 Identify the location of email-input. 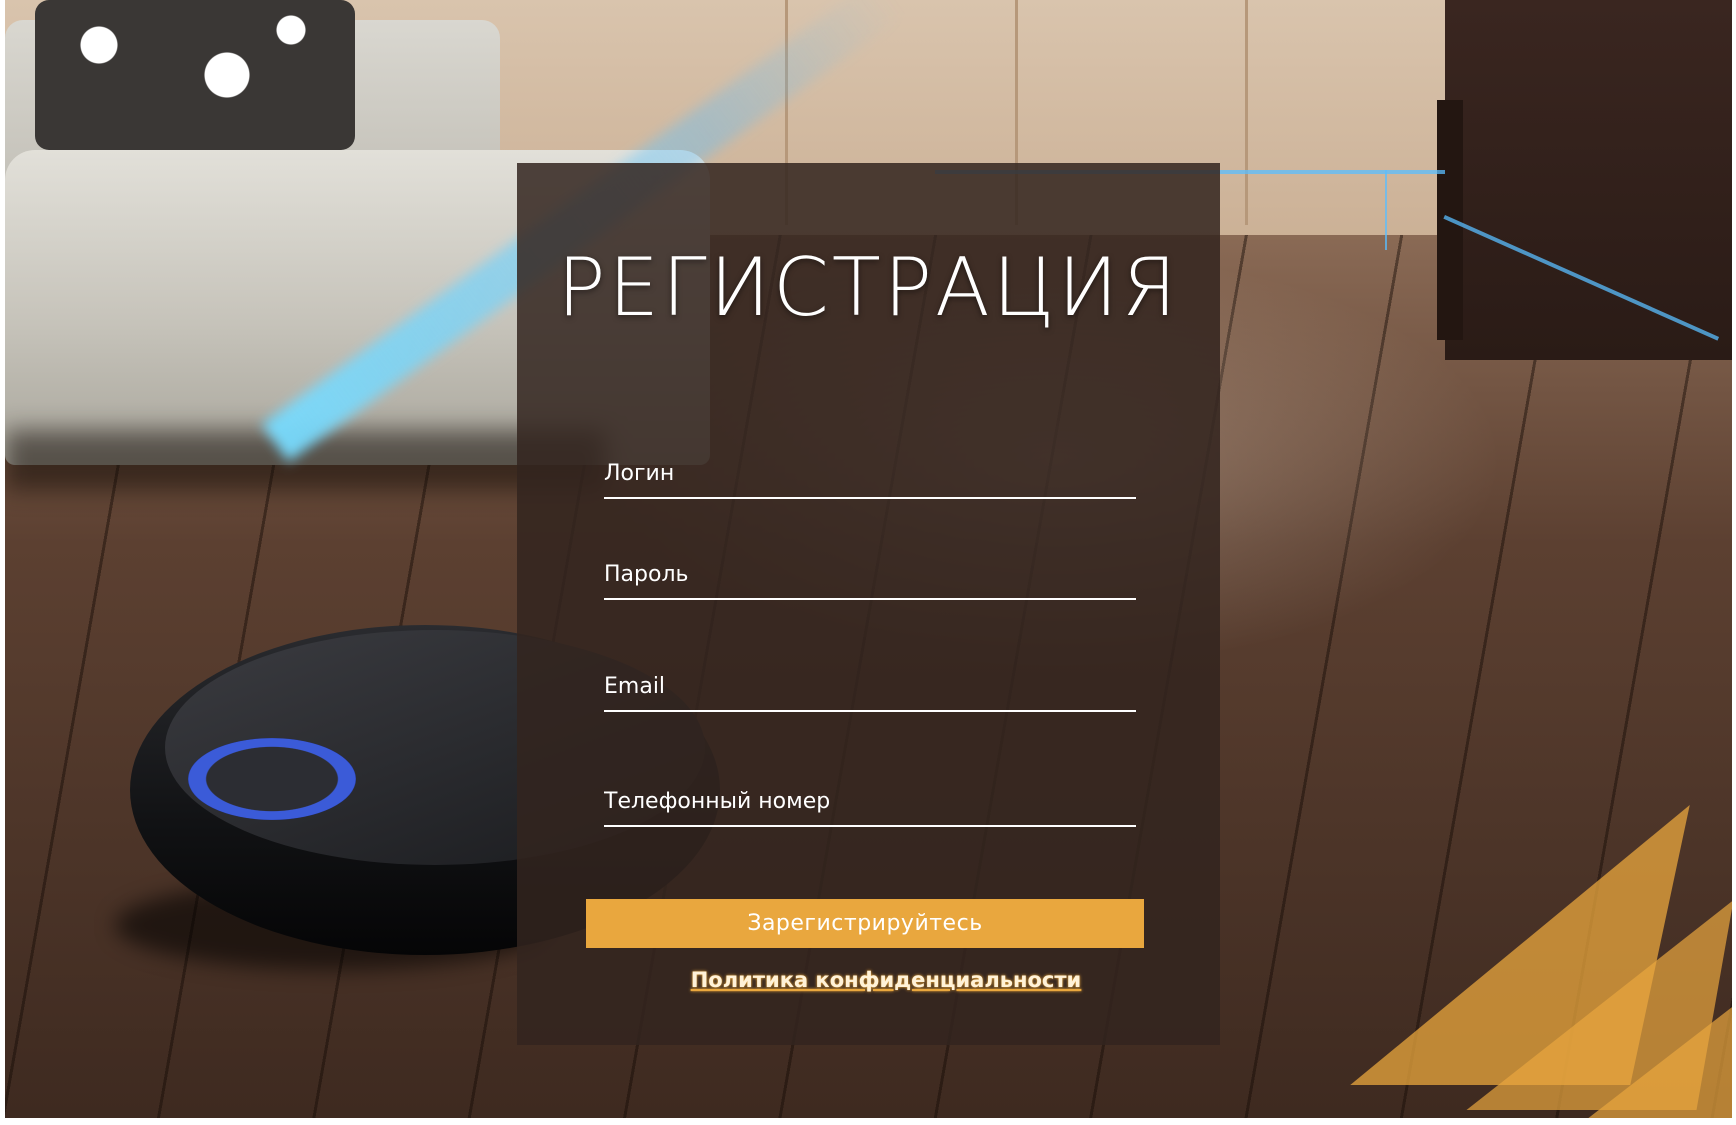
(870, 686).